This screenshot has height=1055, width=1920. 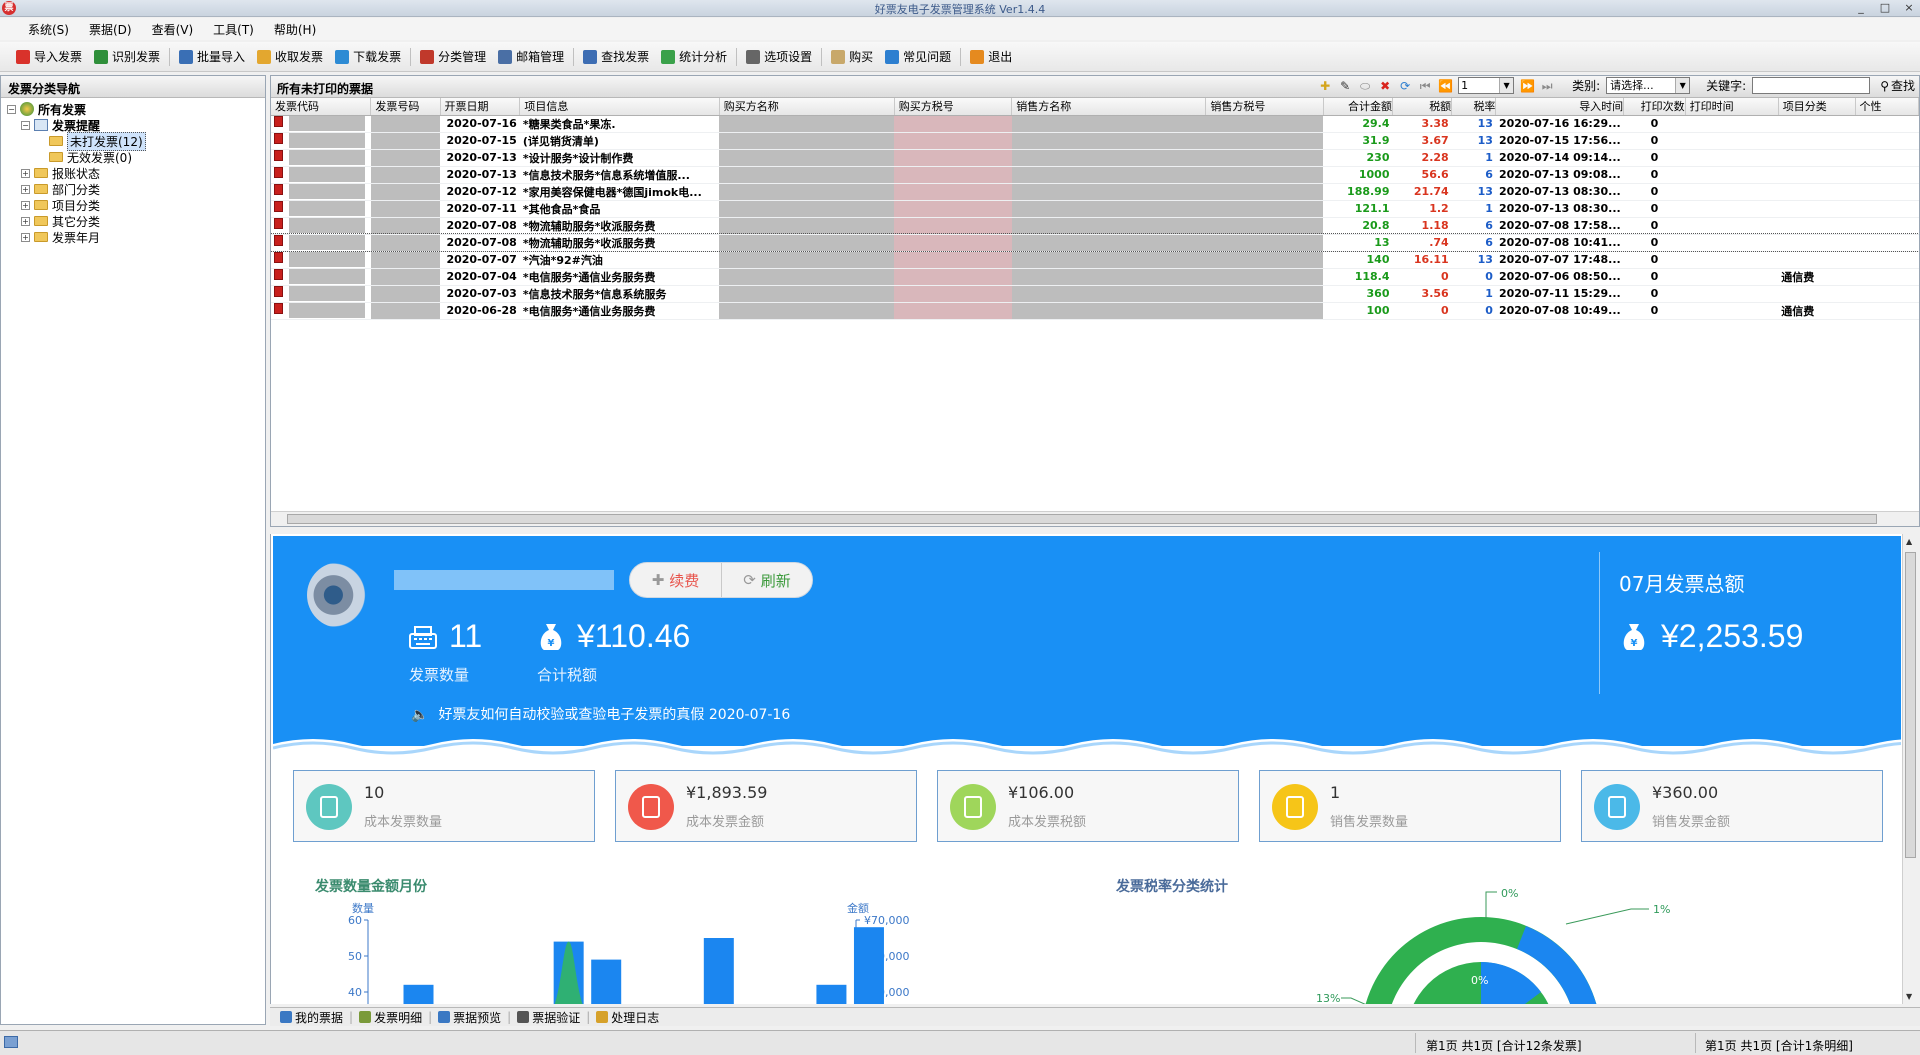 I want to click on tree-node-group: + 其它分类, so click(x=136, y=221).